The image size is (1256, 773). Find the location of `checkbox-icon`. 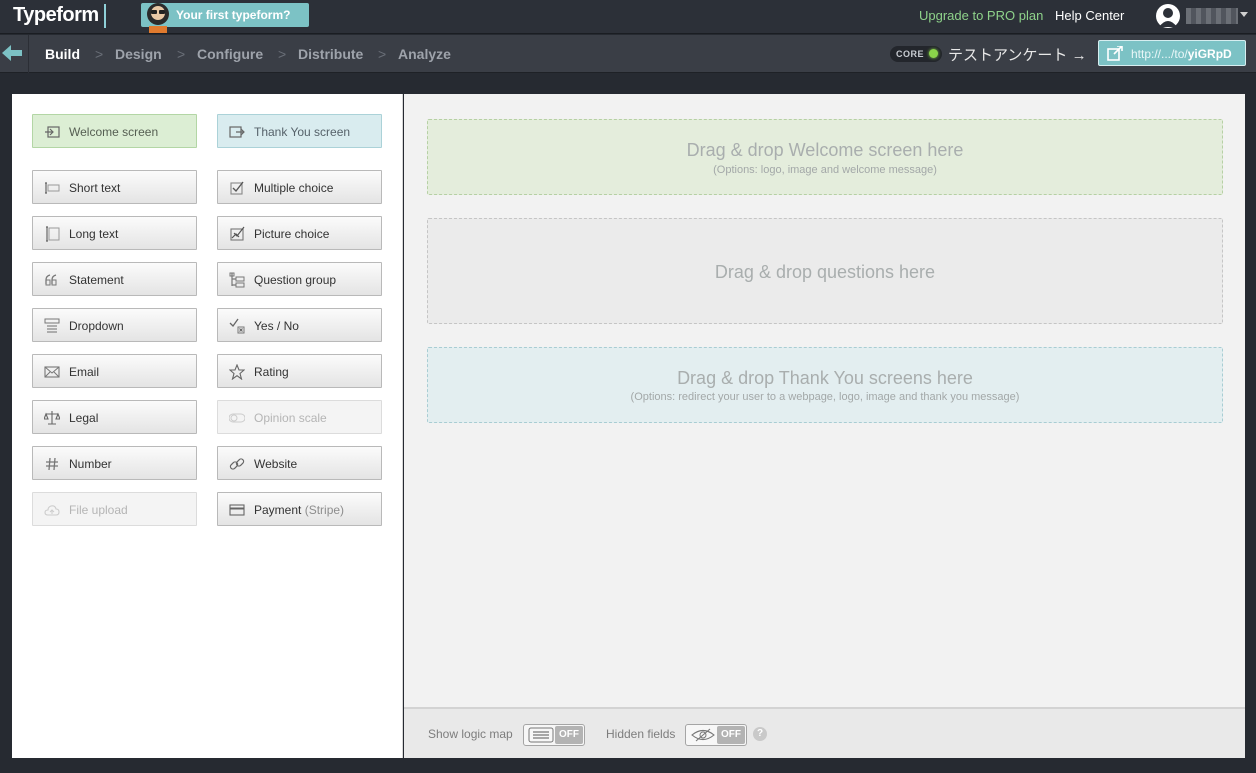

checkbox-icon is located at coordinates (237, 188).